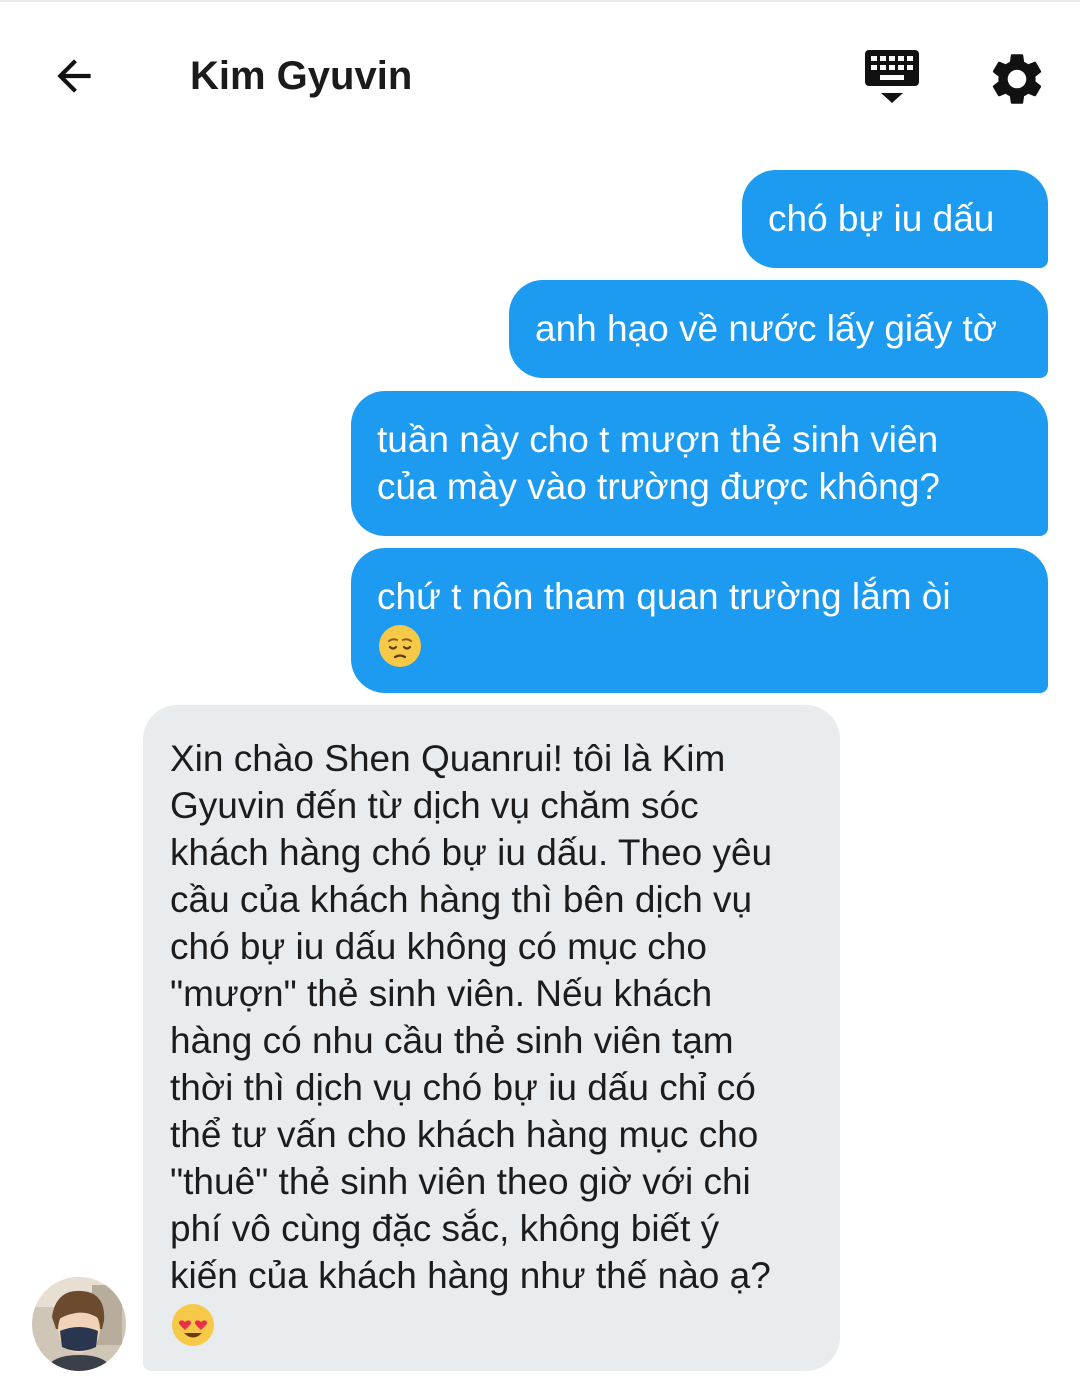  Describe the element at coordinates (658, 439) in the screenshot. I see `message-text-line: tuần này cho t mượn thẻ sinh viên` at that location.